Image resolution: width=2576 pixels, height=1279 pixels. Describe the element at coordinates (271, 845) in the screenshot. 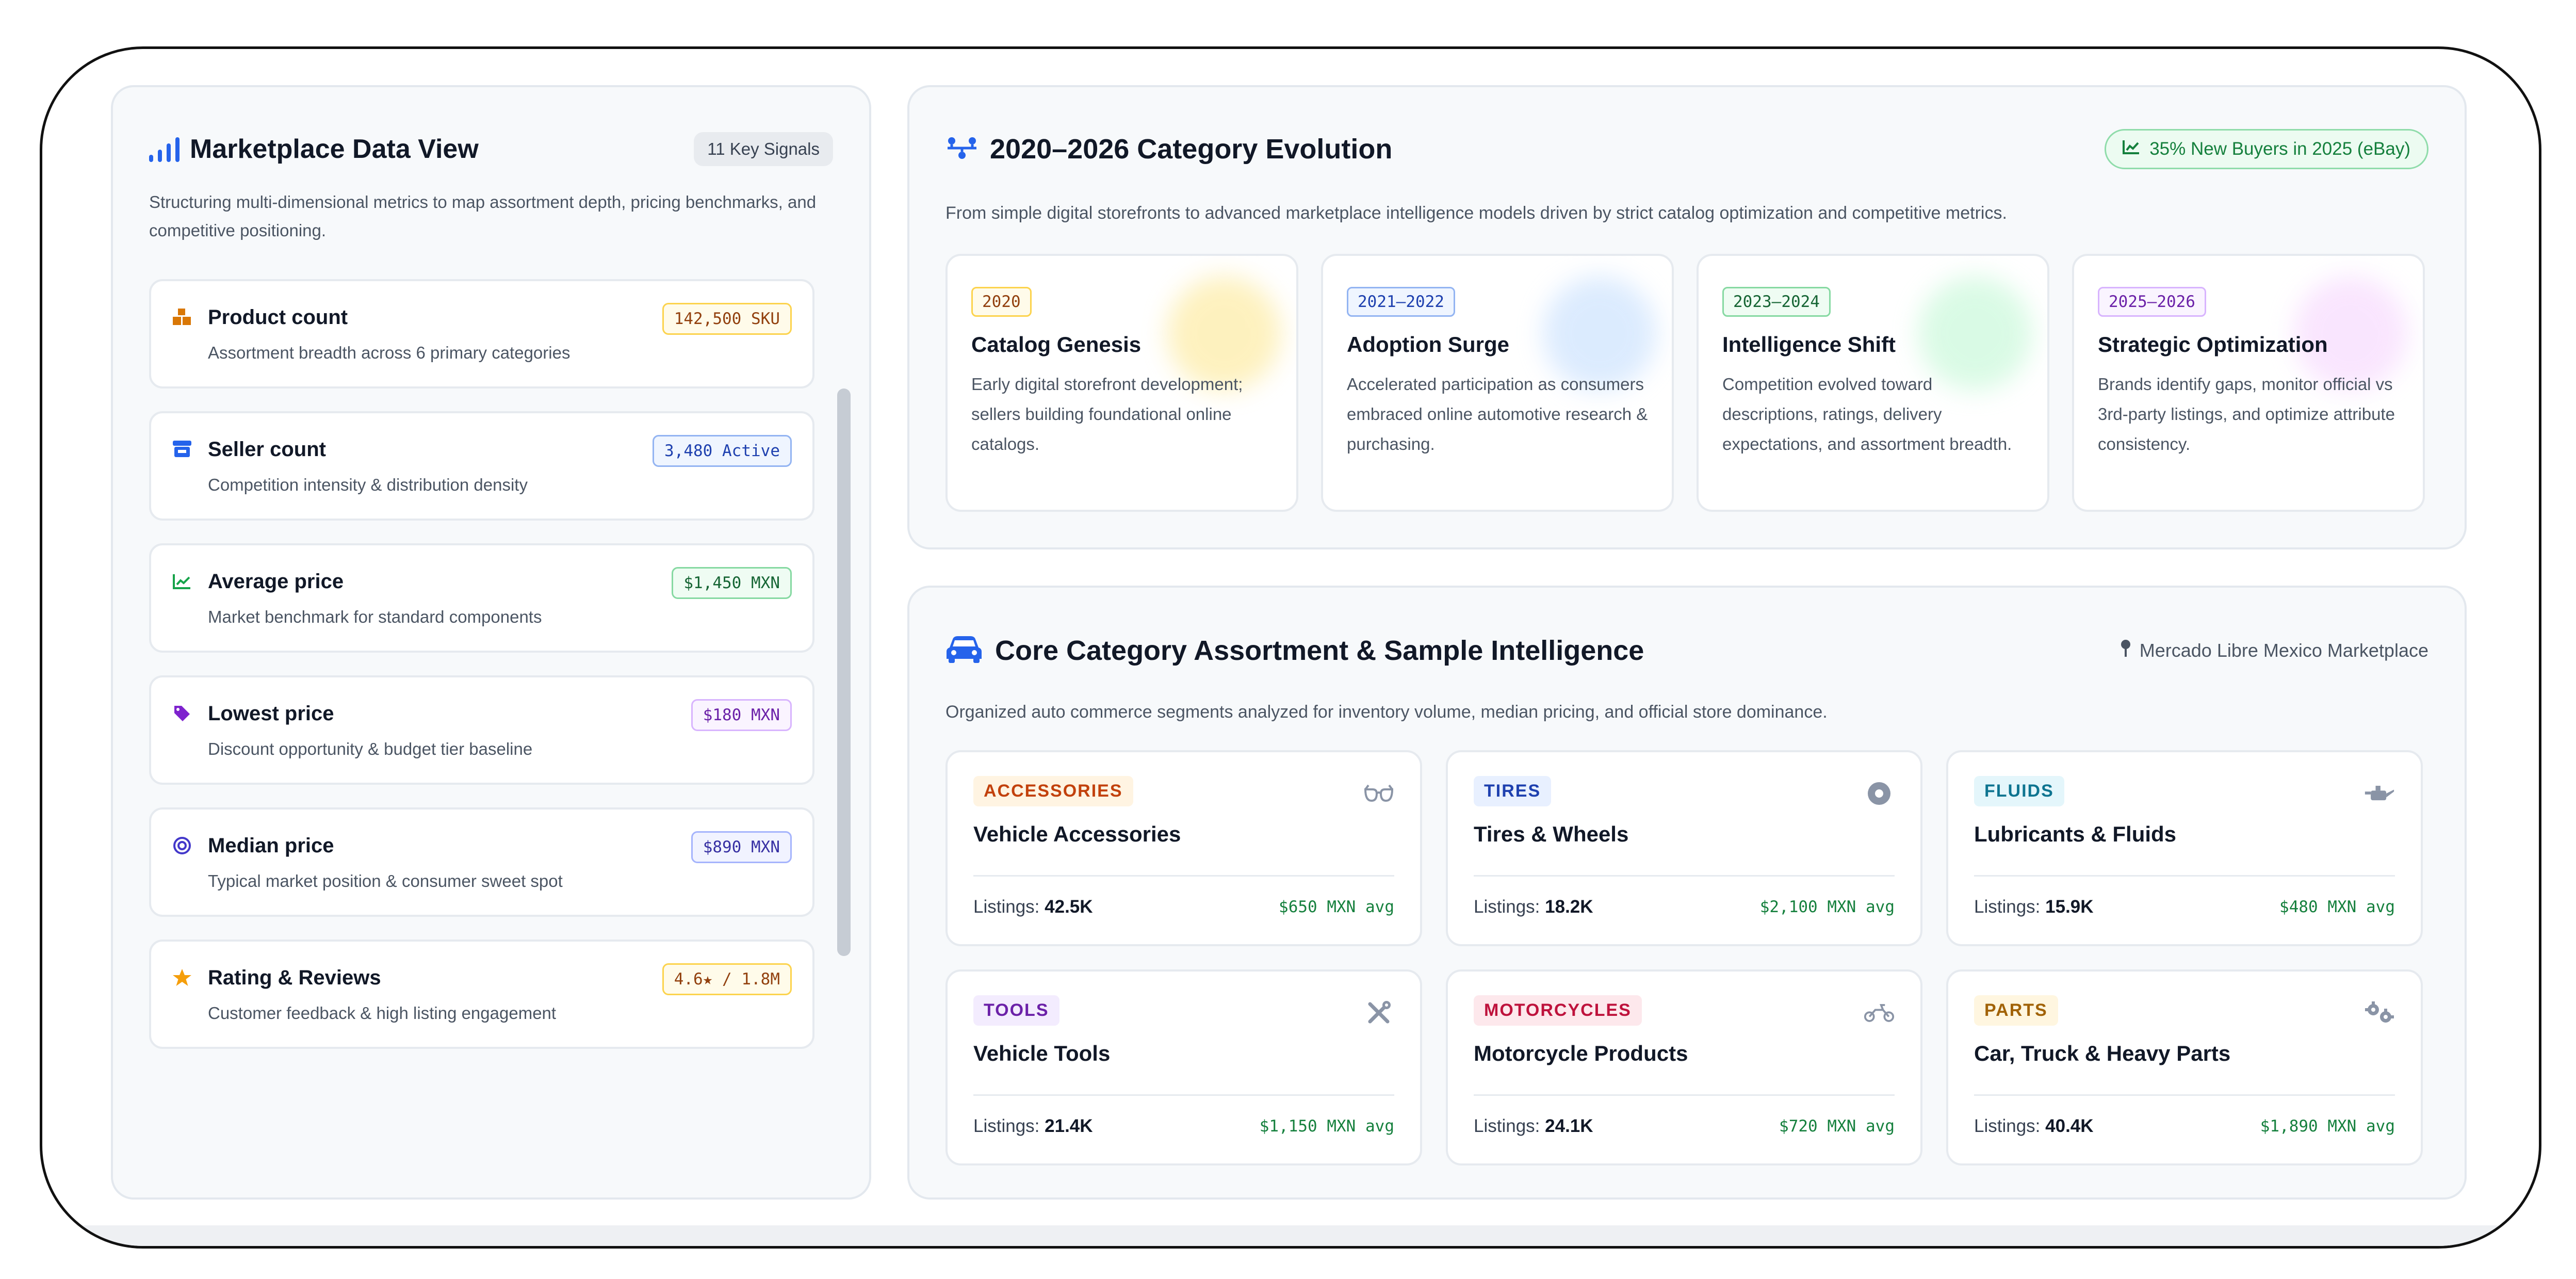

I see `metric-title: Median price` at that location.